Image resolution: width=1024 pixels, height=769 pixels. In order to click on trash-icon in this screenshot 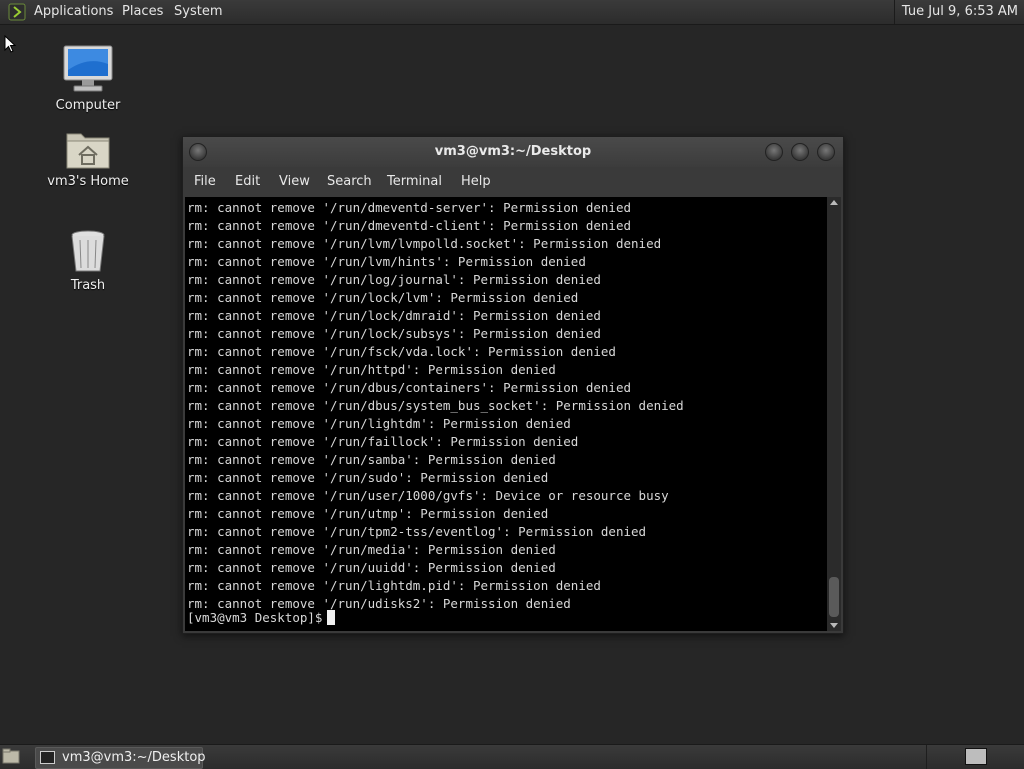, I will do `click(88, 251)`.